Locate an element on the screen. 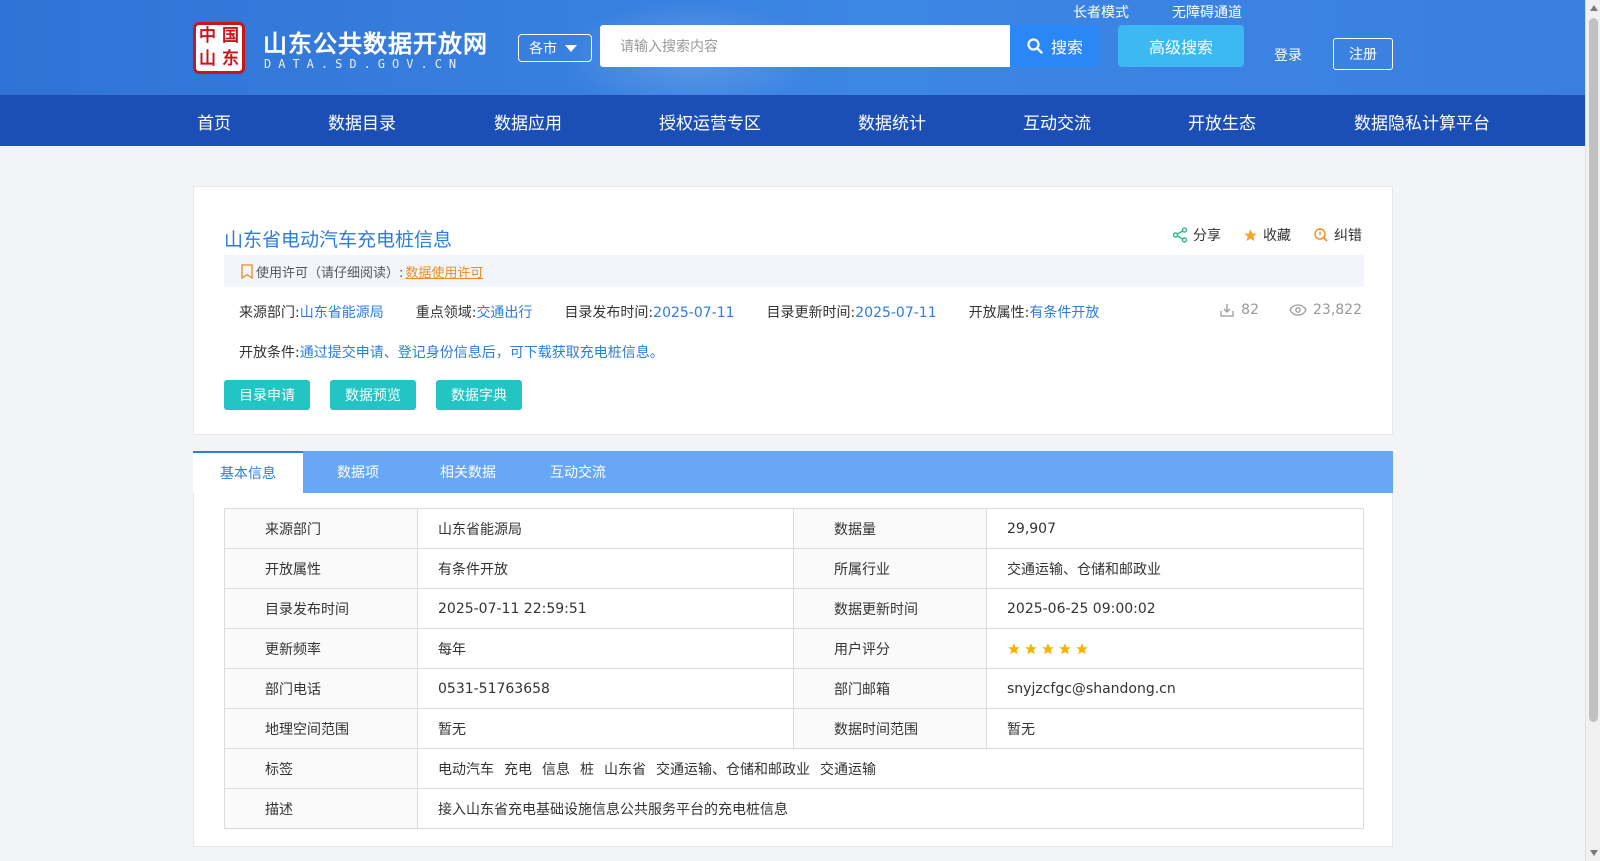  cell-label: 用户评分 is located at coordinates (890, 648).